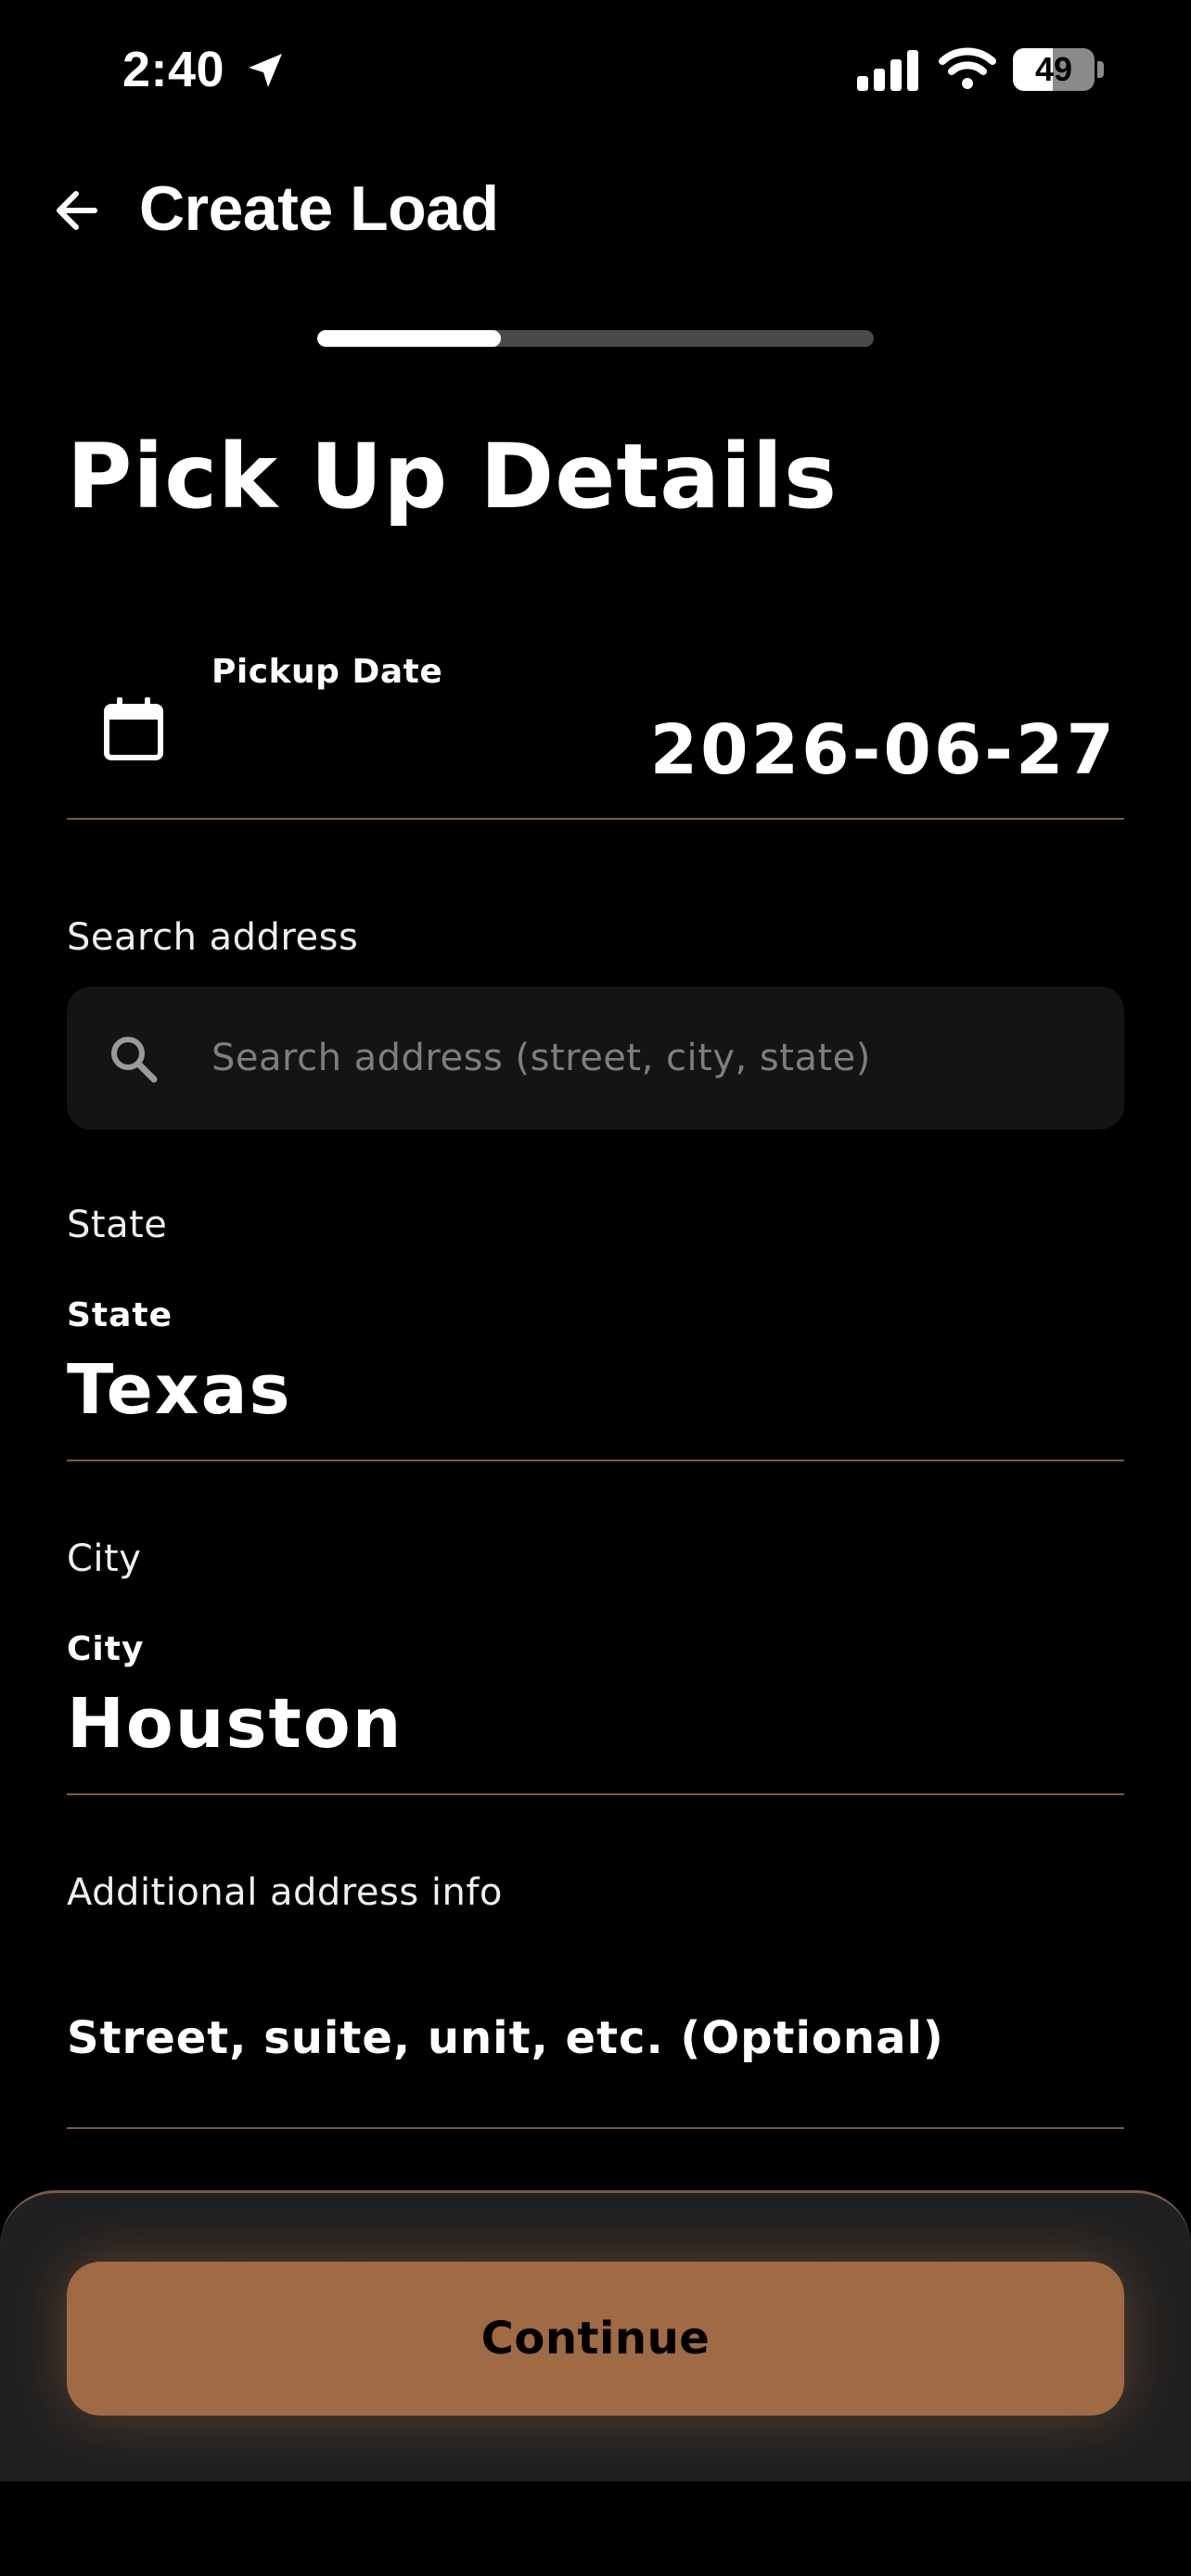 The image size is (1191, 2576). What do you see at coordinates (595, 1712) in the screenshot?
I see `city-field: City Houston` at bounding box center [595, 1712].